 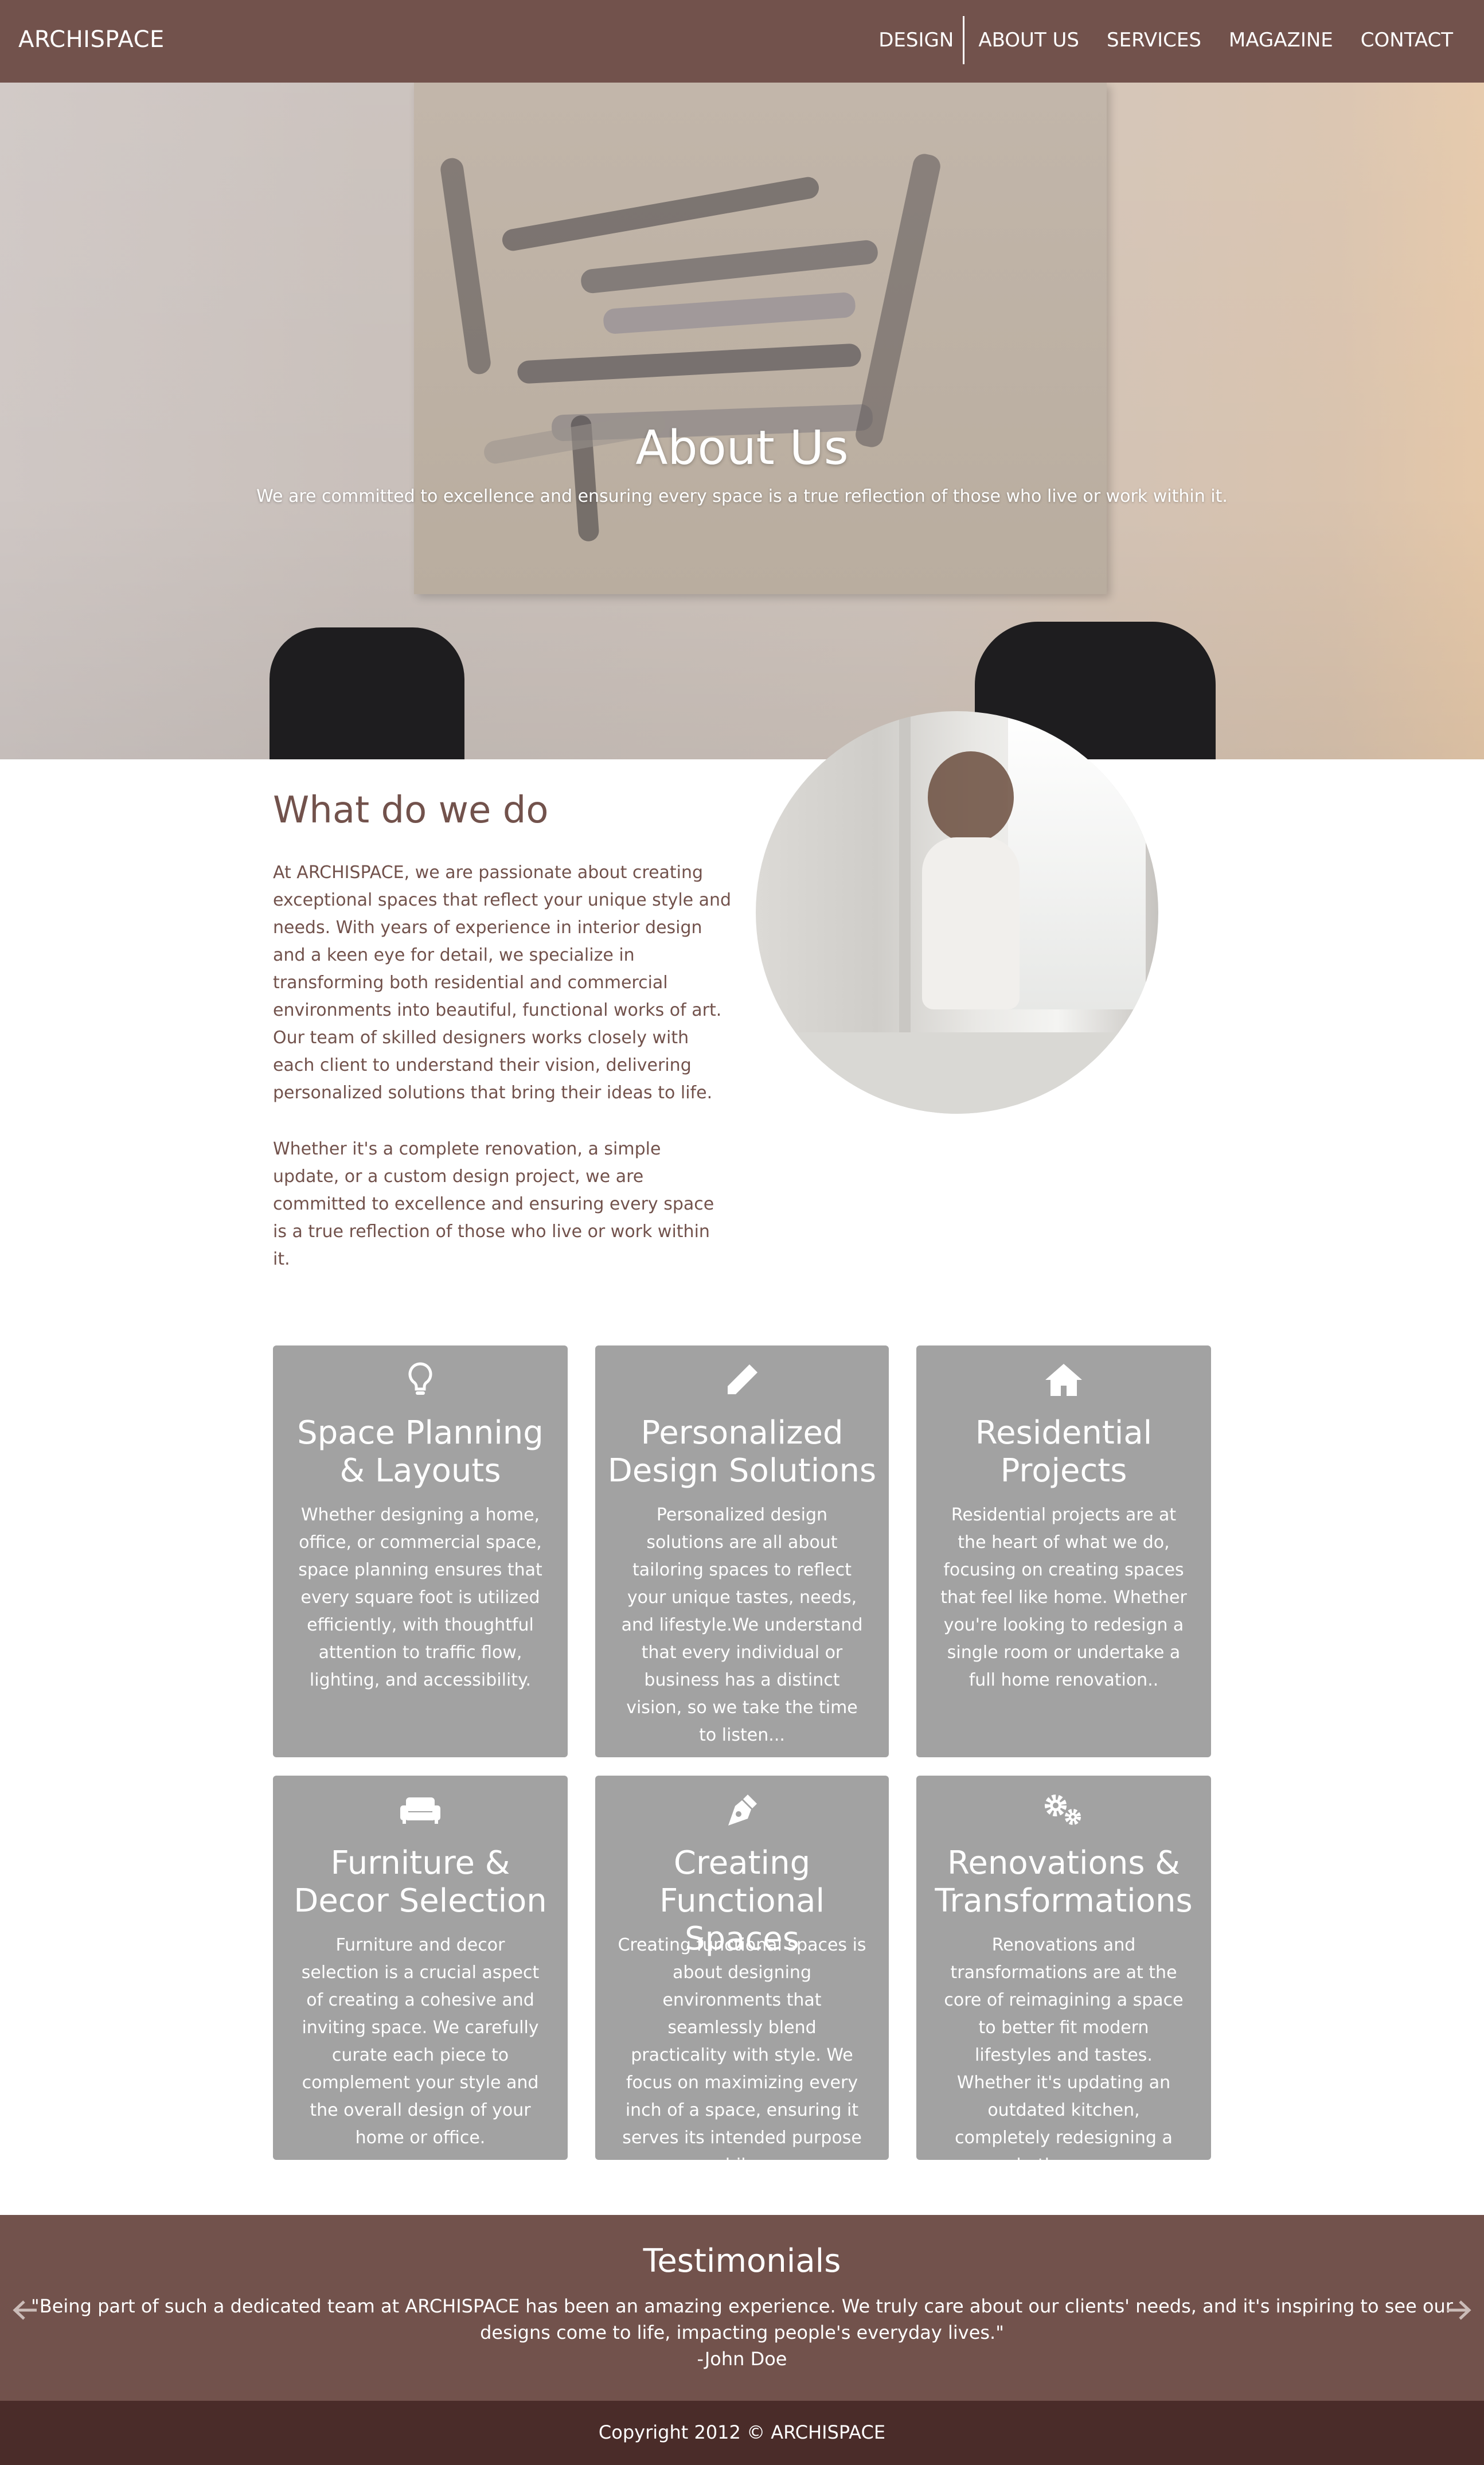 What do you see at coordinates (915, 40) in the screenshot?
I see `nav-design: DESIGN` at bounding box center [915, 40].